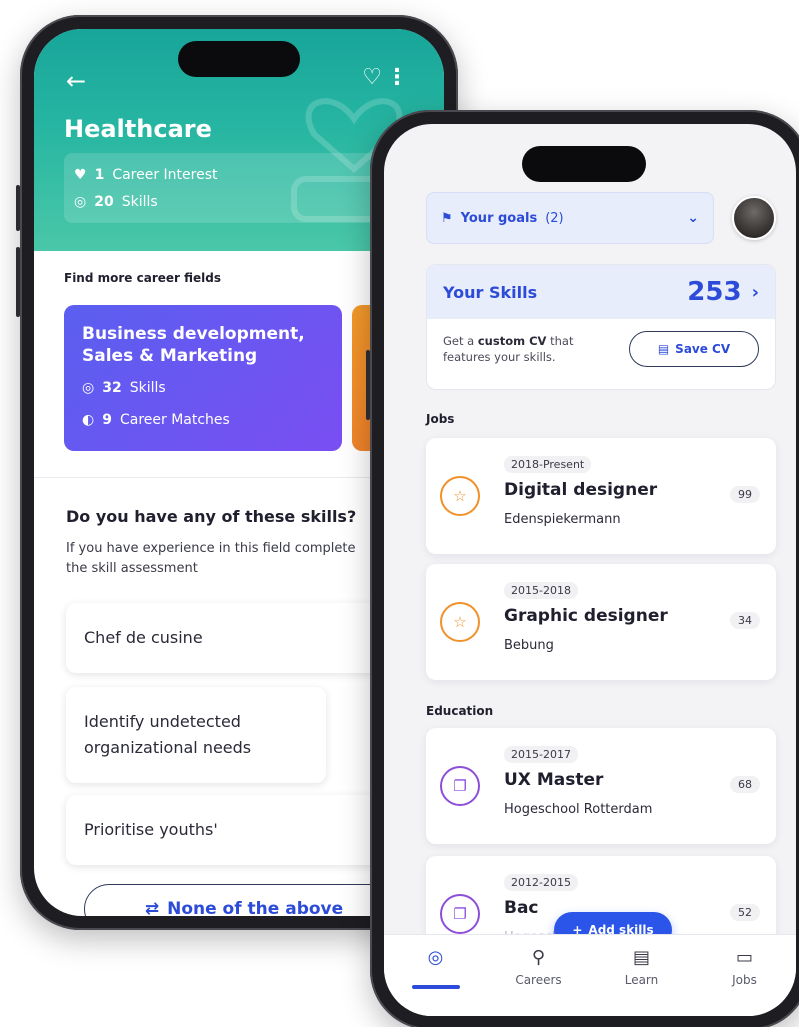  What do you see at coordinates (745, 912) in the screenshot?
I see `skill-count-badge: 52` at bounding box center [745, 912].